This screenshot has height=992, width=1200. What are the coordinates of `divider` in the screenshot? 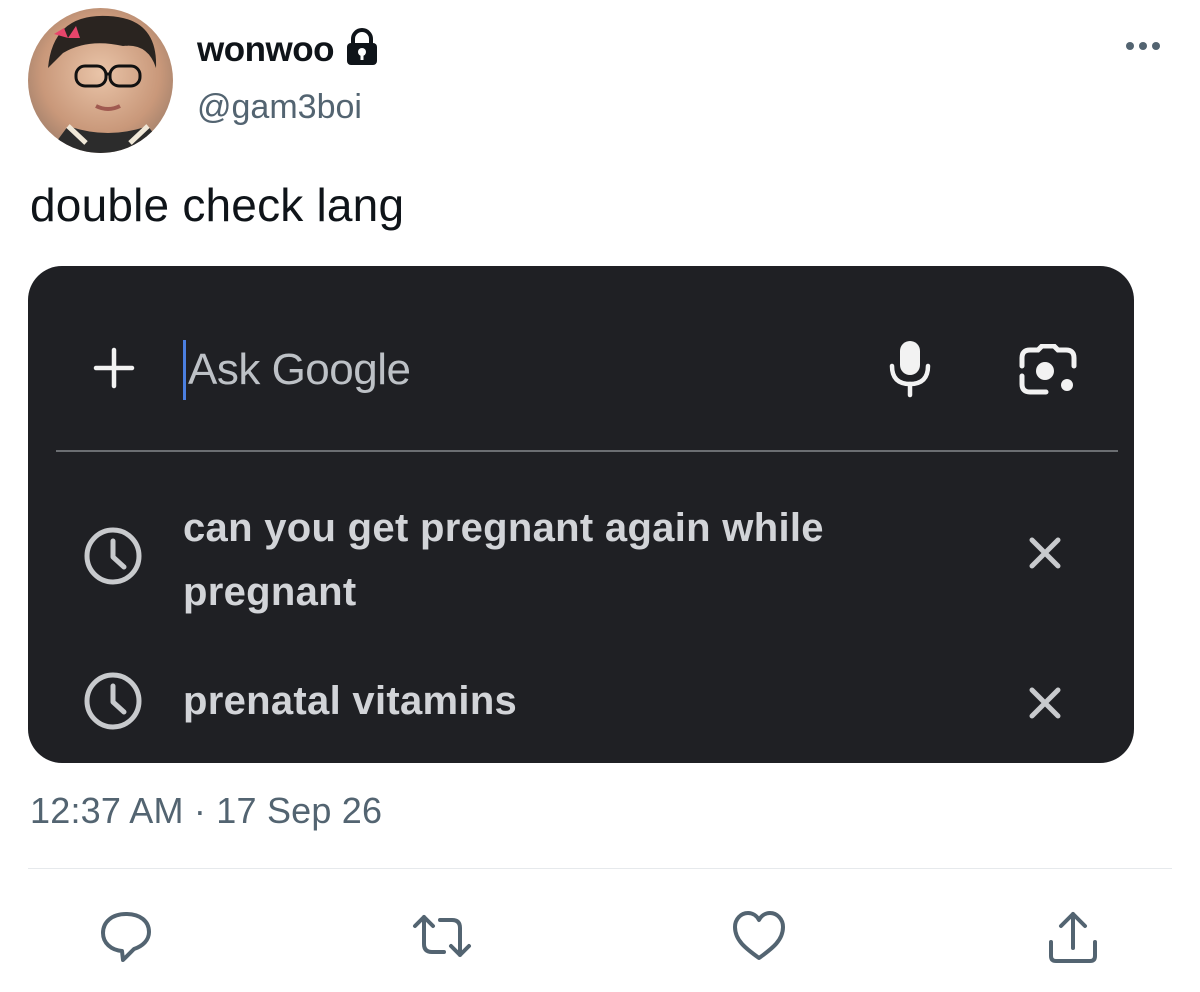 It's located at (600, 868).